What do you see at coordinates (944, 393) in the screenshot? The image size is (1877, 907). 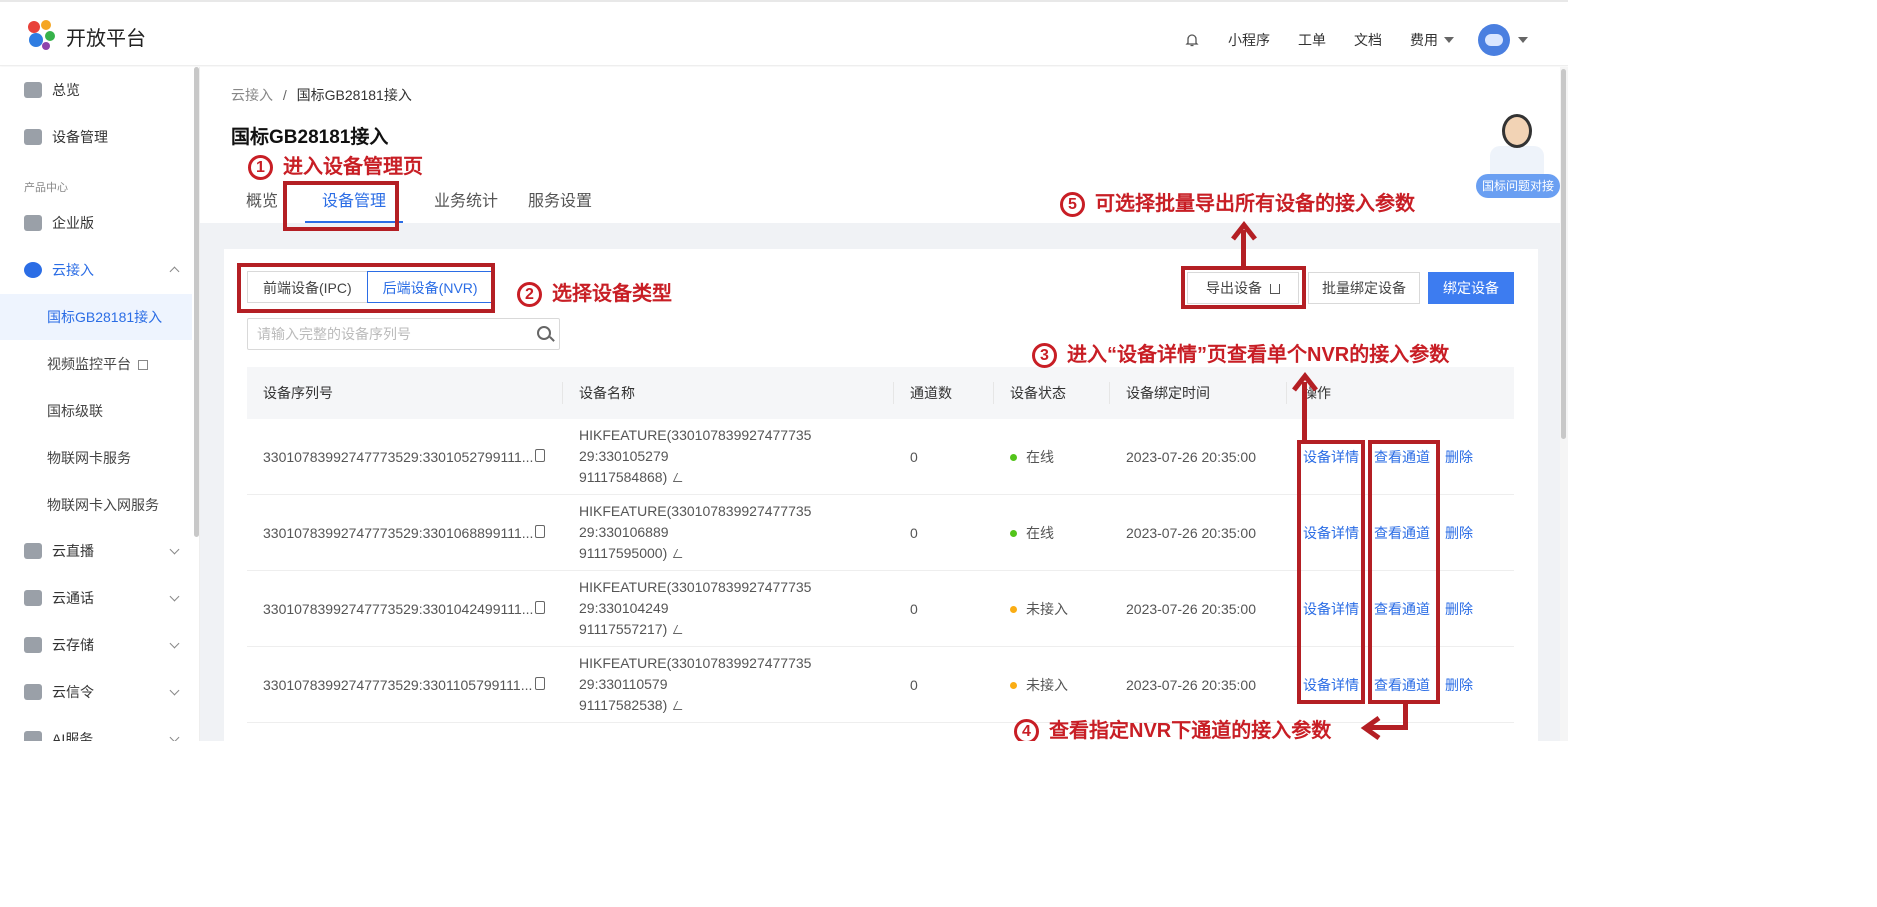 I see `col-channels: 通道数` at bounding box center [944, 393].